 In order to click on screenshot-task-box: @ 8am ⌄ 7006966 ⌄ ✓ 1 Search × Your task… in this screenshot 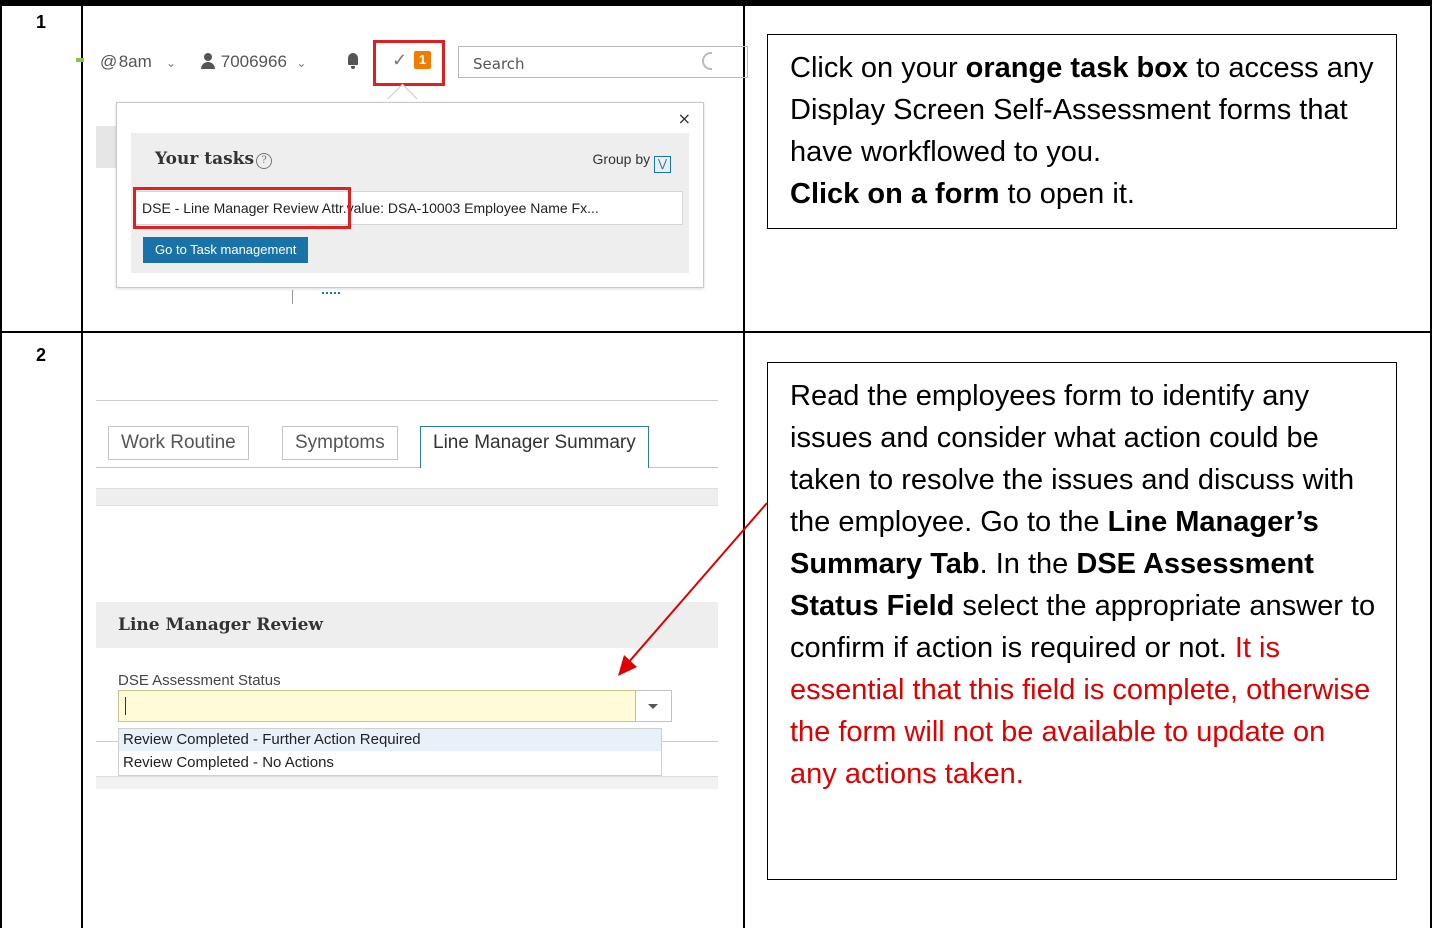, I will do `click(412, 167)`.